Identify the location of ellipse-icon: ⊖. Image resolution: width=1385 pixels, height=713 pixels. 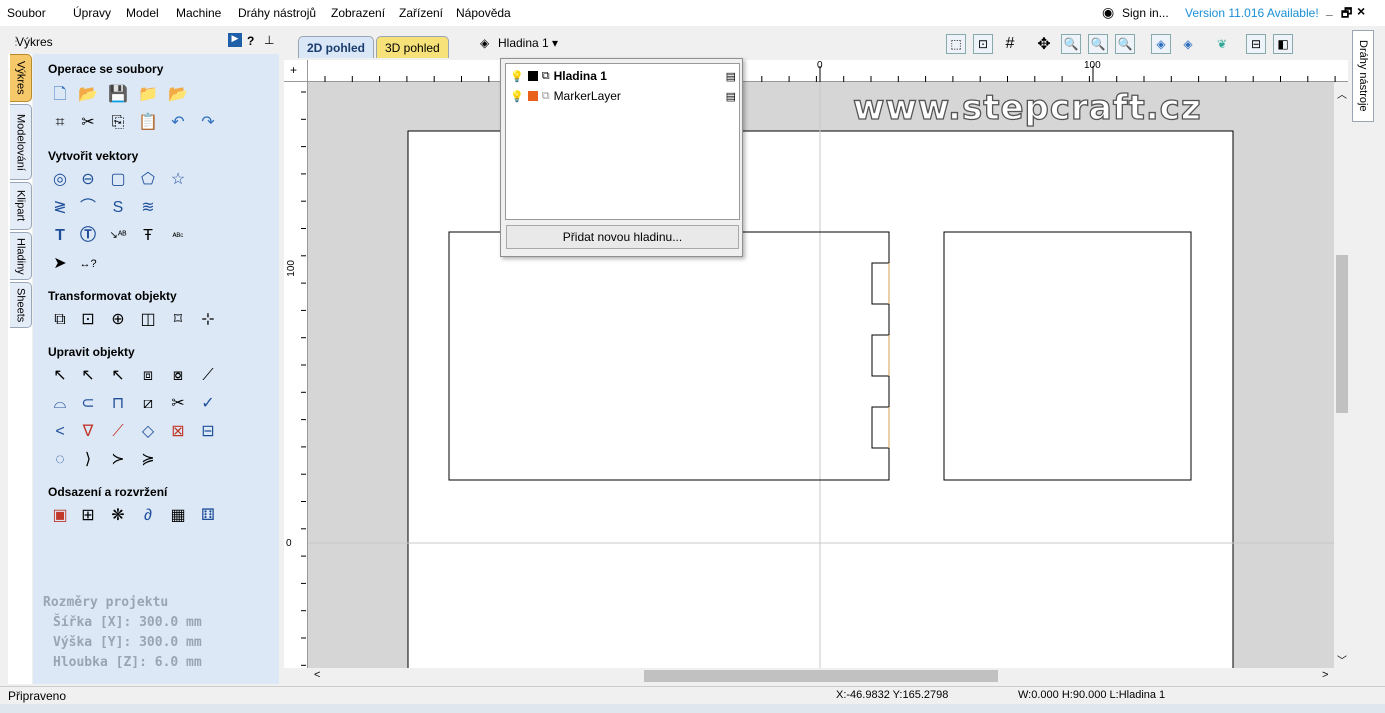
(88, 180).